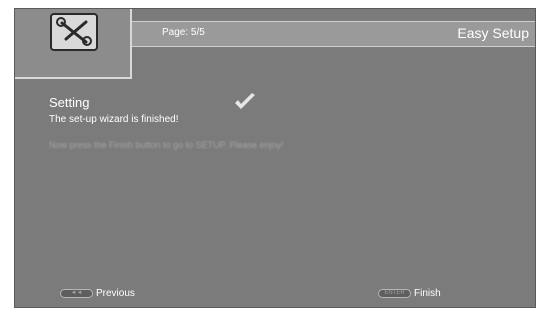  I want to click on page-indicator: Page: 5/5, so click(183, 32).